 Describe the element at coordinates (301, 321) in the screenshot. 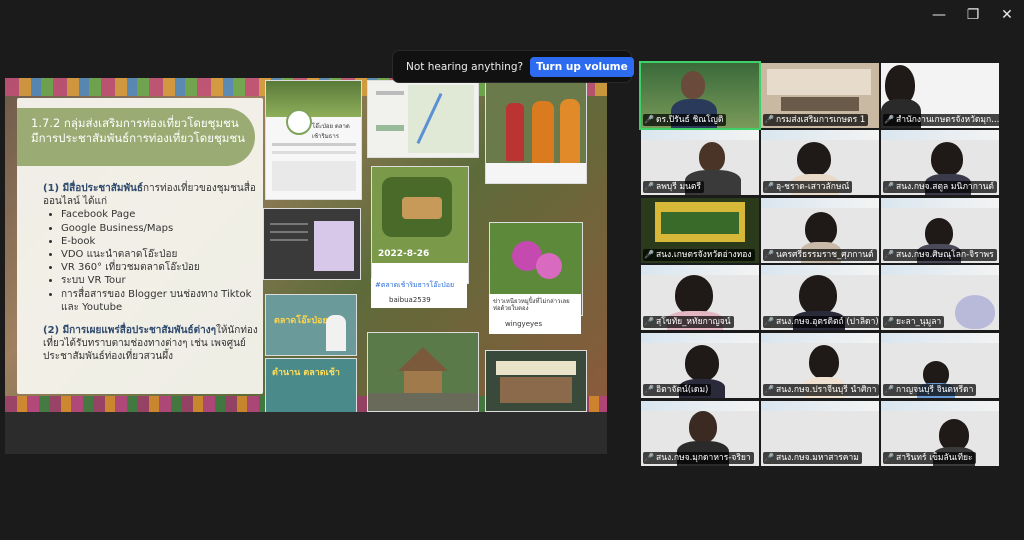

I see `photo-caption: ตลาดโอ๊ะป่อย` at that location.